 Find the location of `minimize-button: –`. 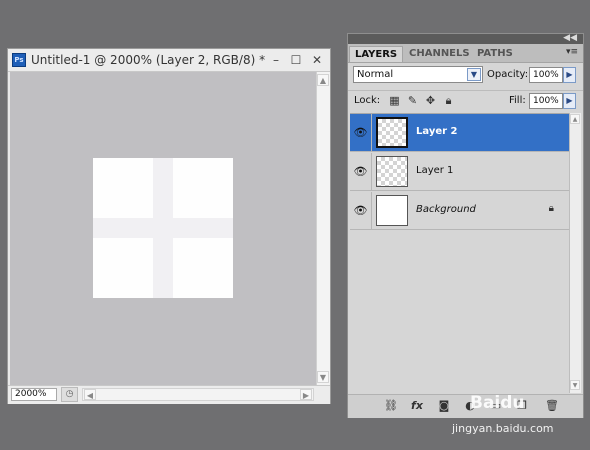

minimize-button: – is located at coordinates (276, 60).